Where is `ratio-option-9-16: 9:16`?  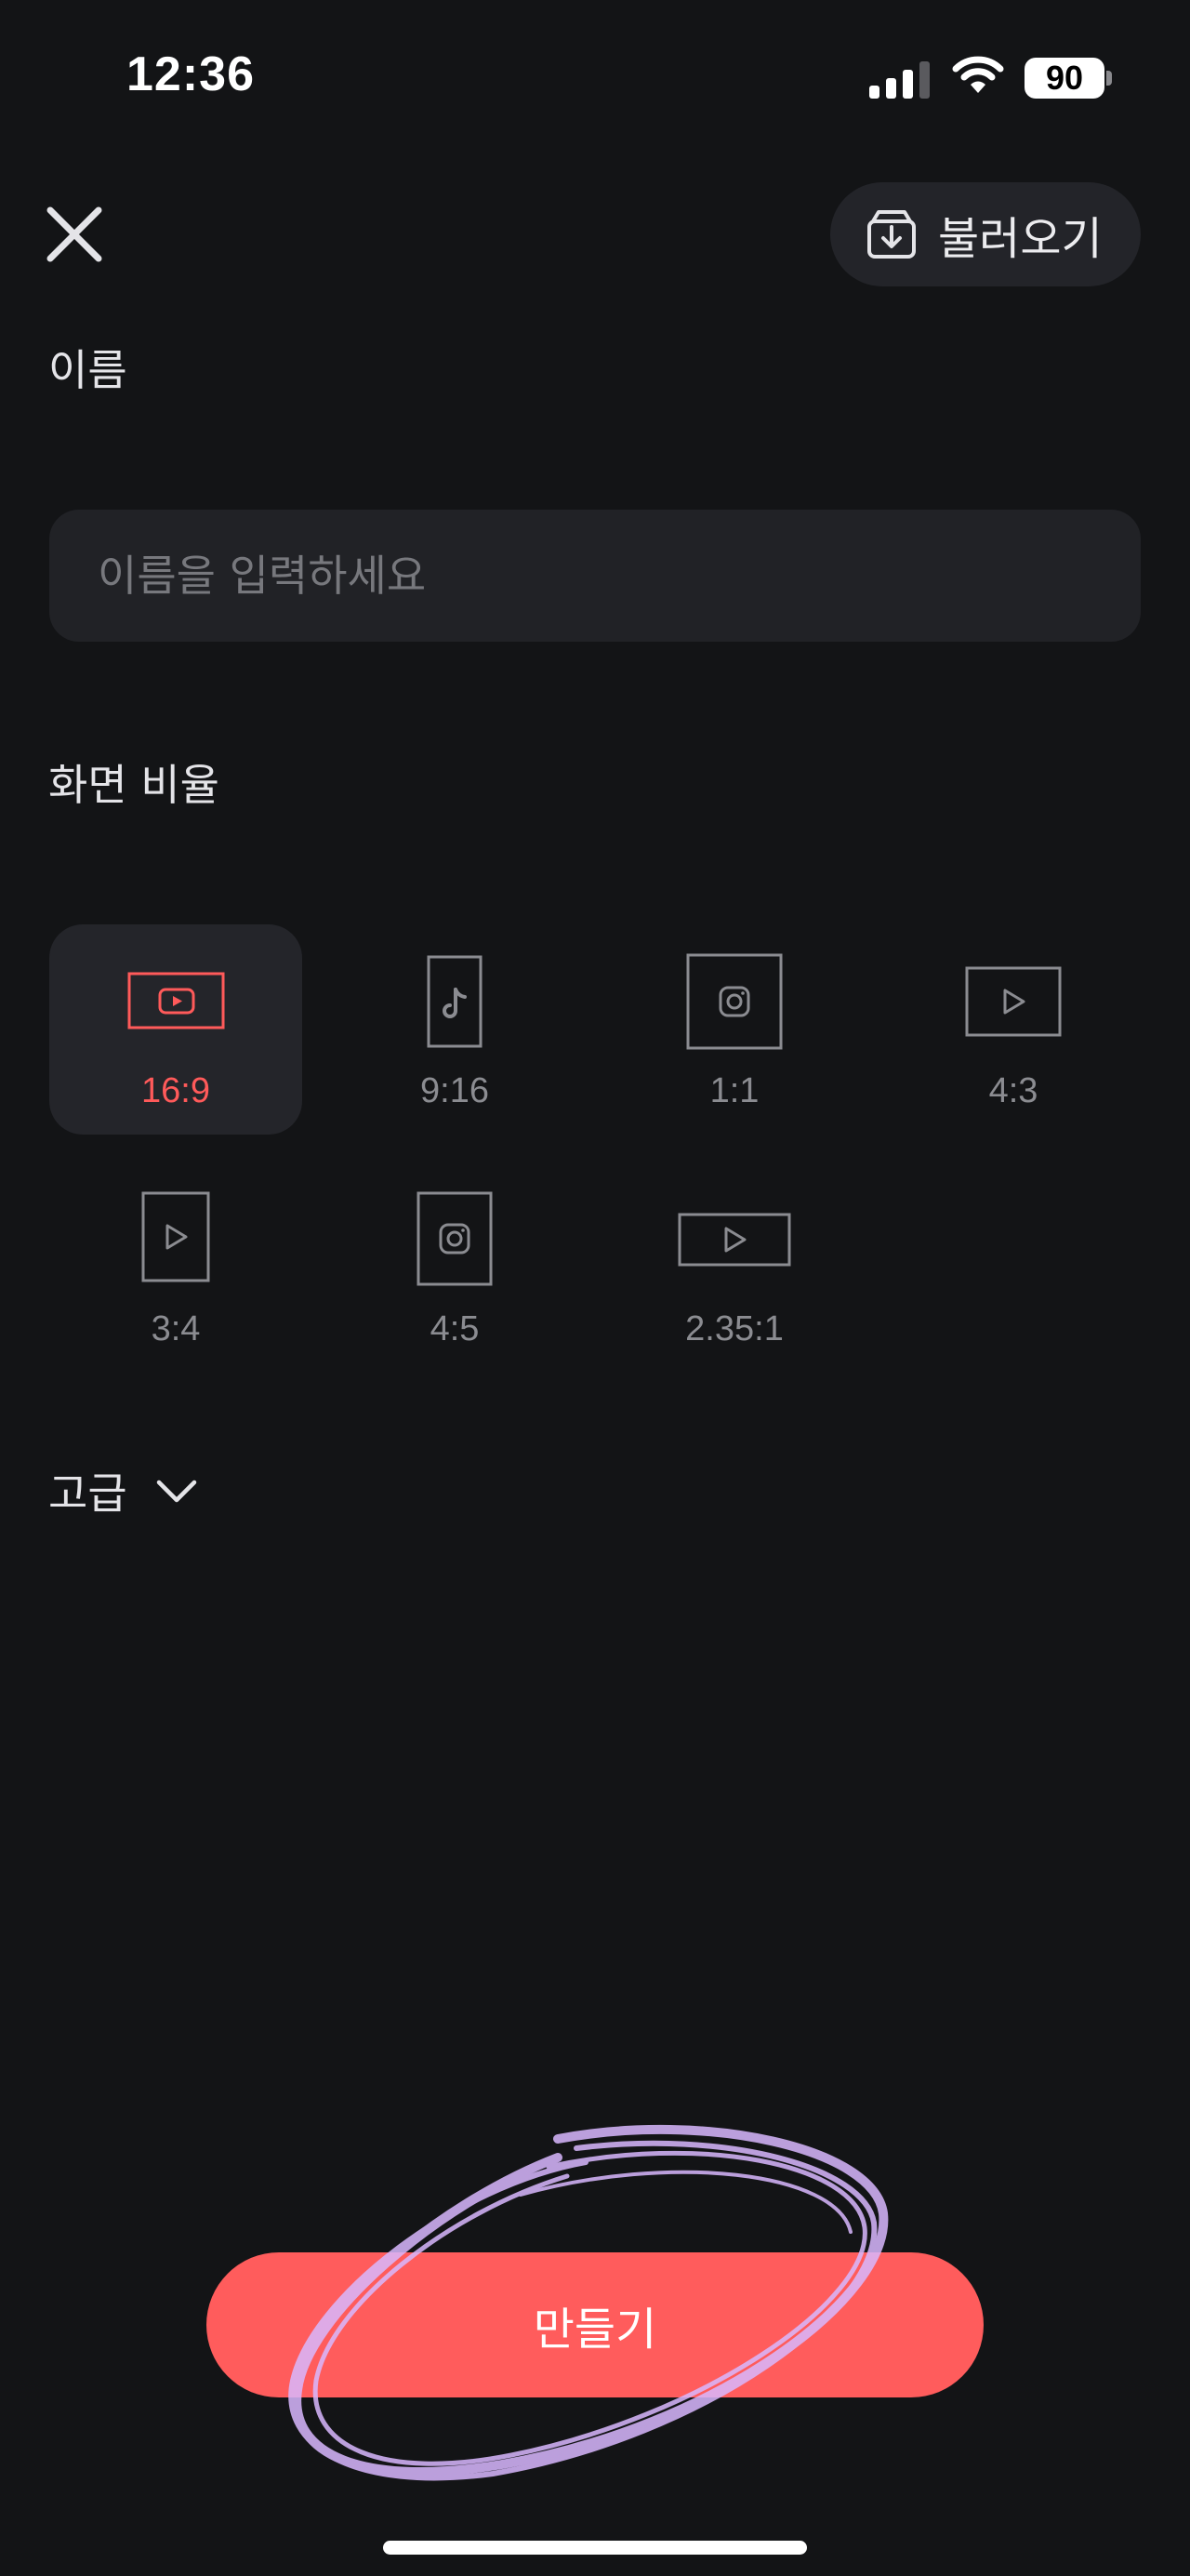 ratio-option-9-16: 9:16 is located at coordinates (454, 1029).